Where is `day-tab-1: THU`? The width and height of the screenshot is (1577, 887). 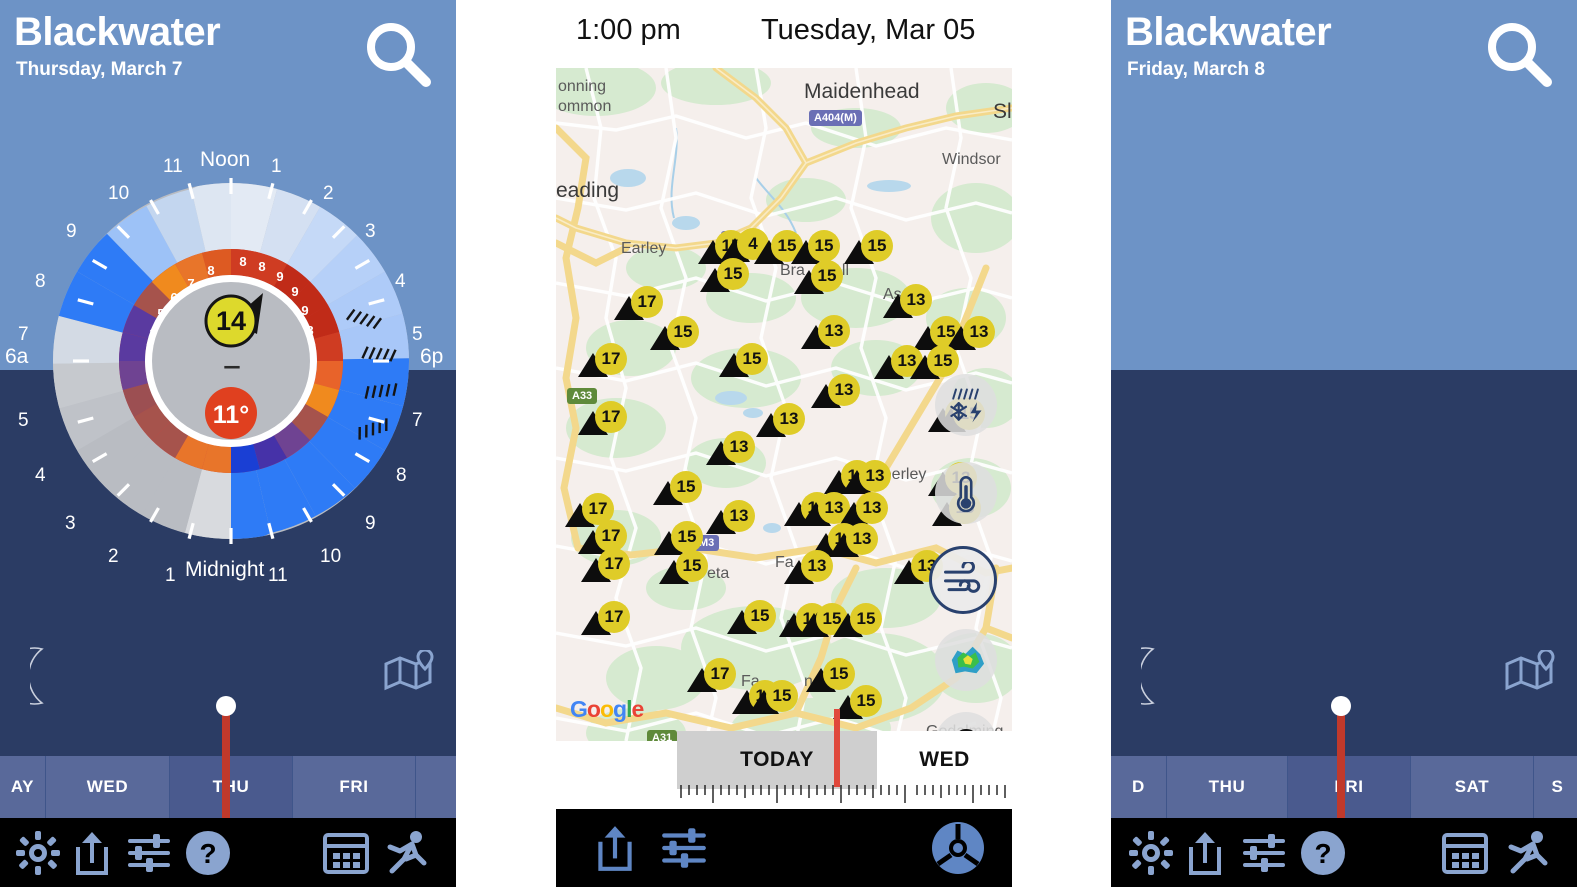 day-tab-1: THU is located at coordinates (1227, 787).